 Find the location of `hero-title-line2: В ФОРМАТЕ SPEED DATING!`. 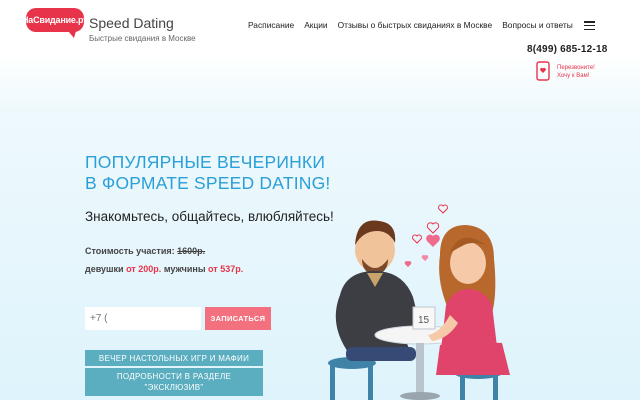

hero-title-line2: В ФОРМАТЕ SPEED DATING! is located at coordinates (208, 183).